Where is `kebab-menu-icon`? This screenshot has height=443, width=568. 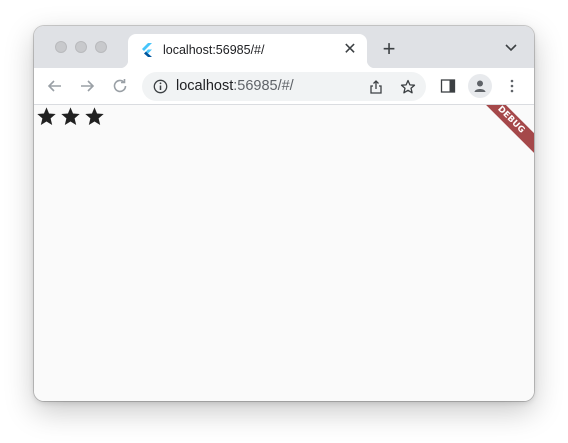
kebab-menu-icon is located at coordinates (512, 86).